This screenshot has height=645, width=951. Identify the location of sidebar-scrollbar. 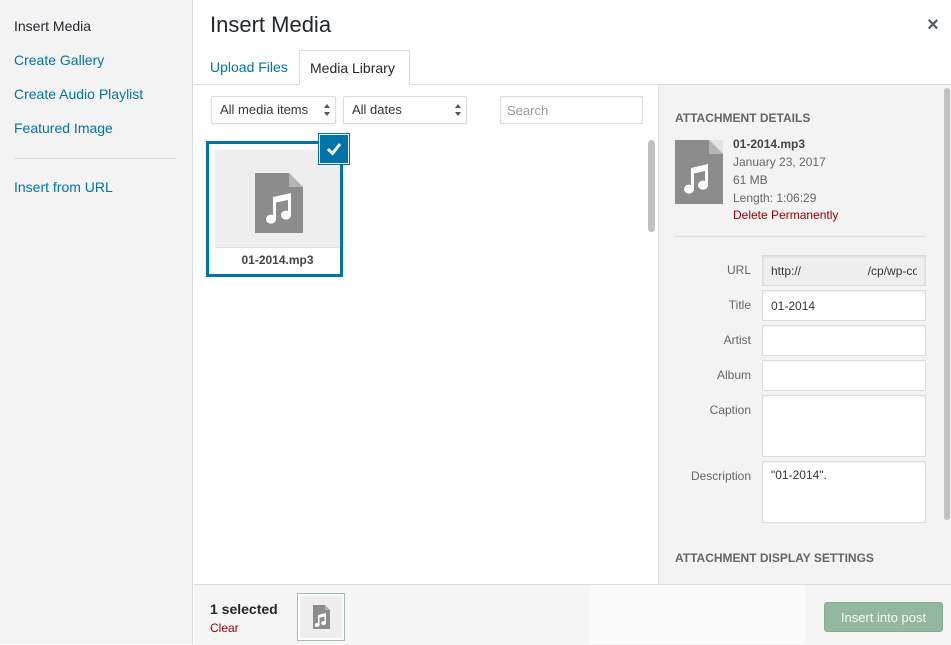
(947, 304).